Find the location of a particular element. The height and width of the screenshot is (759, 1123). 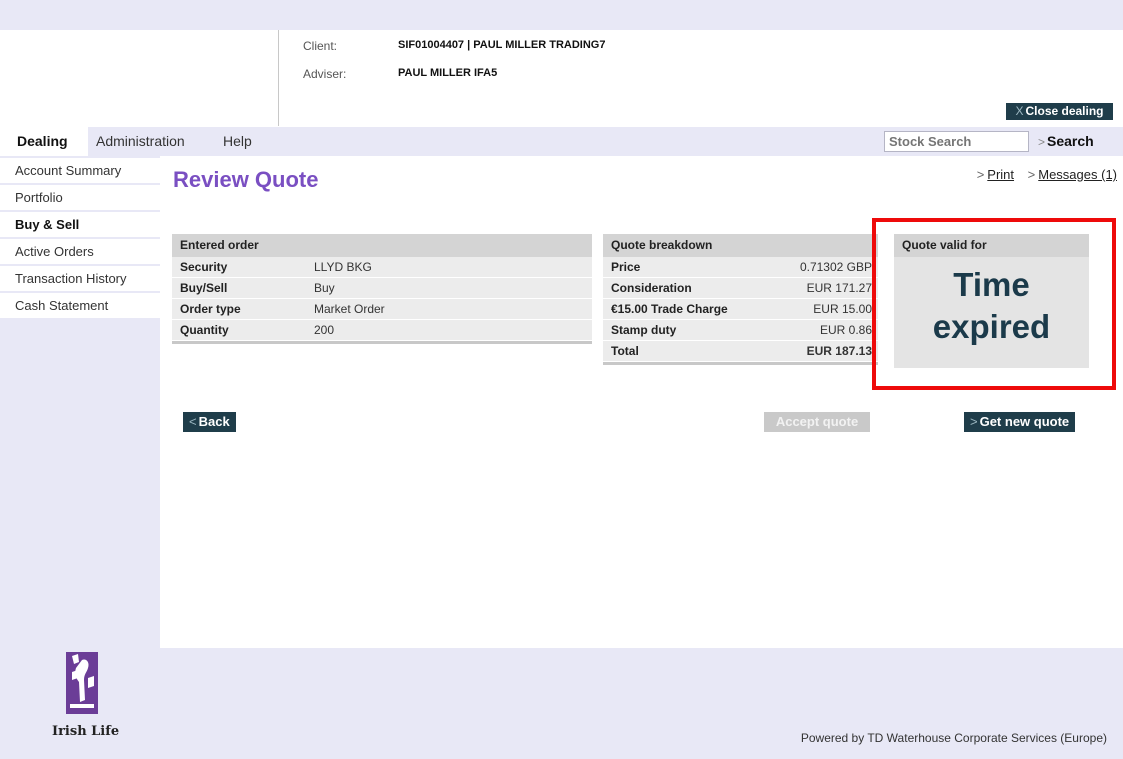

table-row: Security LLYD BKG is located at coordinates (382, 267).